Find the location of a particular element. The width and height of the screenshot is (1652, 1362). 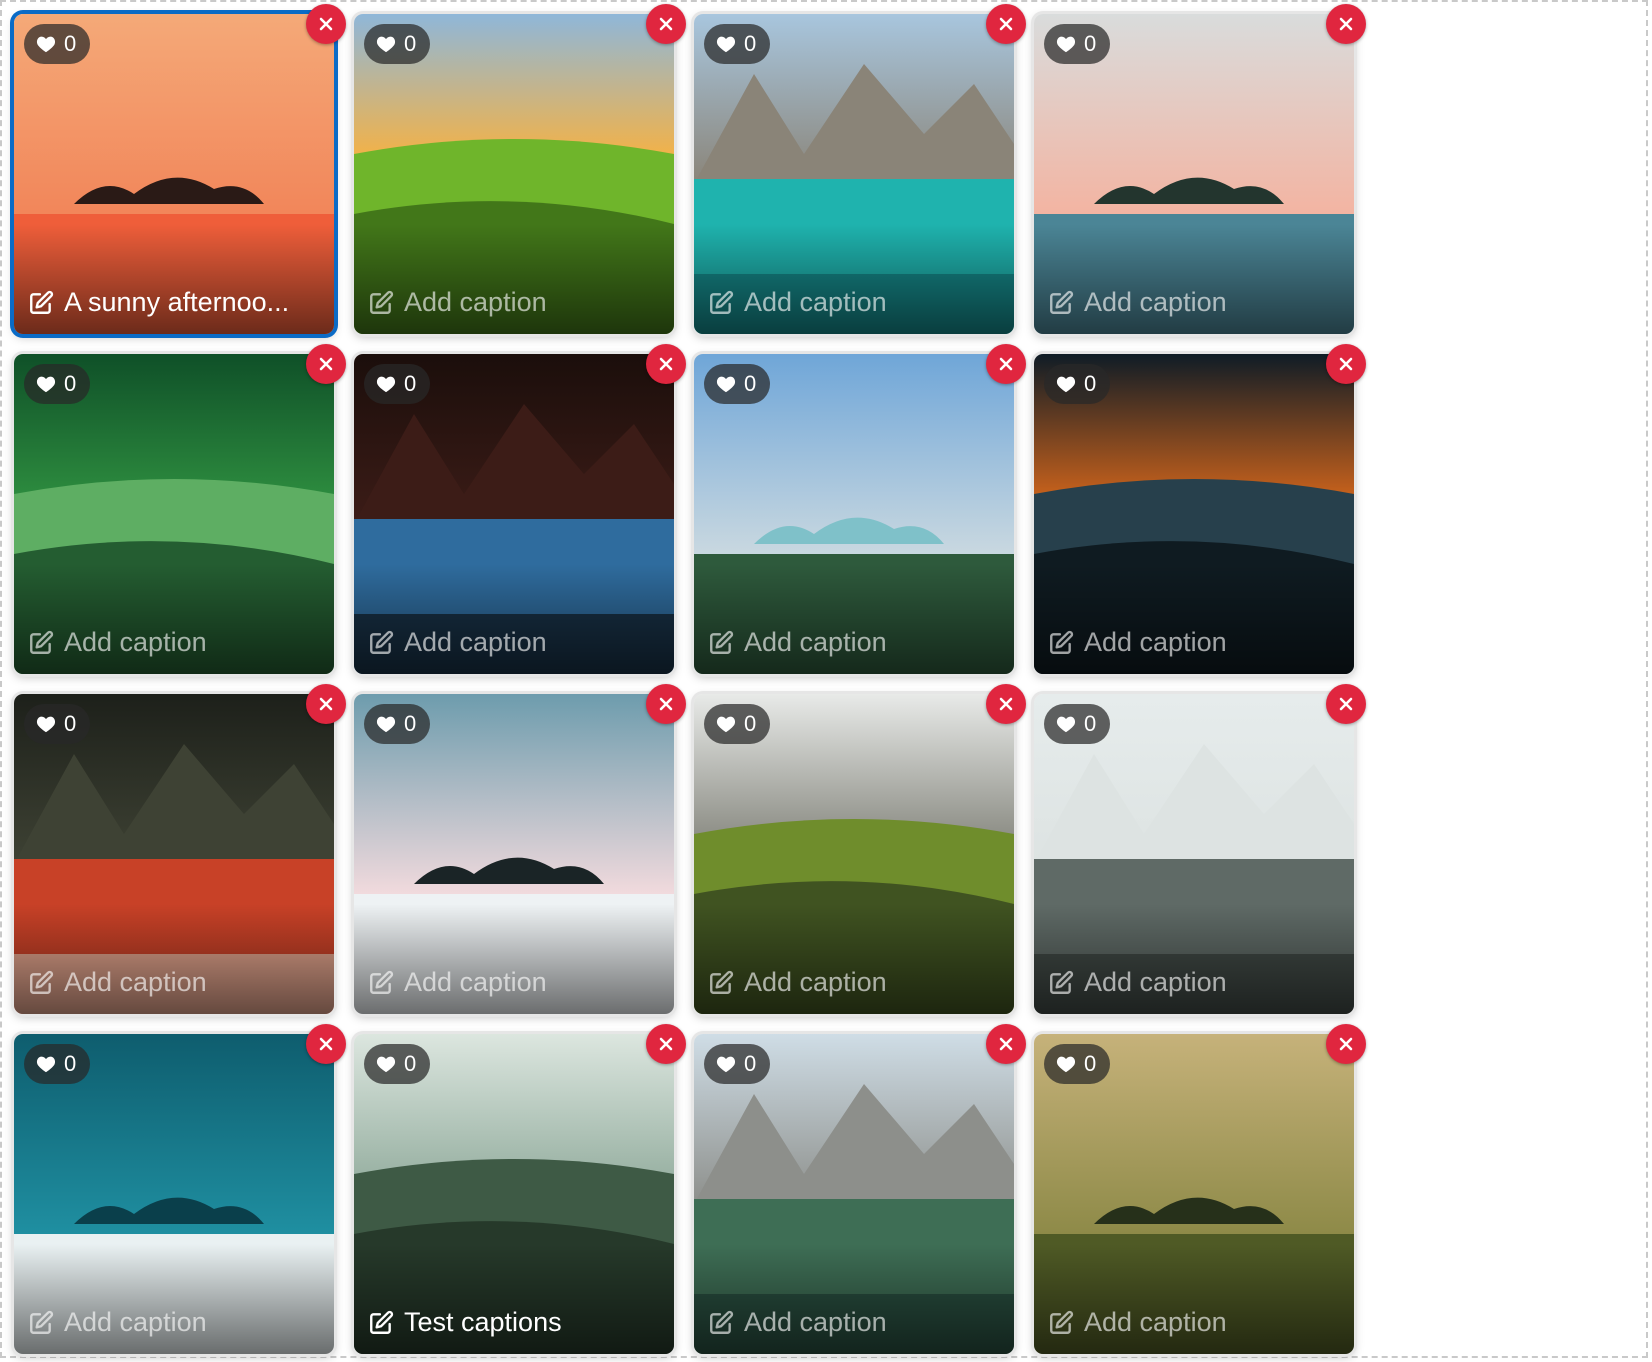

photo-tile: 0 Test captions is located at coordinates (514, 1194).